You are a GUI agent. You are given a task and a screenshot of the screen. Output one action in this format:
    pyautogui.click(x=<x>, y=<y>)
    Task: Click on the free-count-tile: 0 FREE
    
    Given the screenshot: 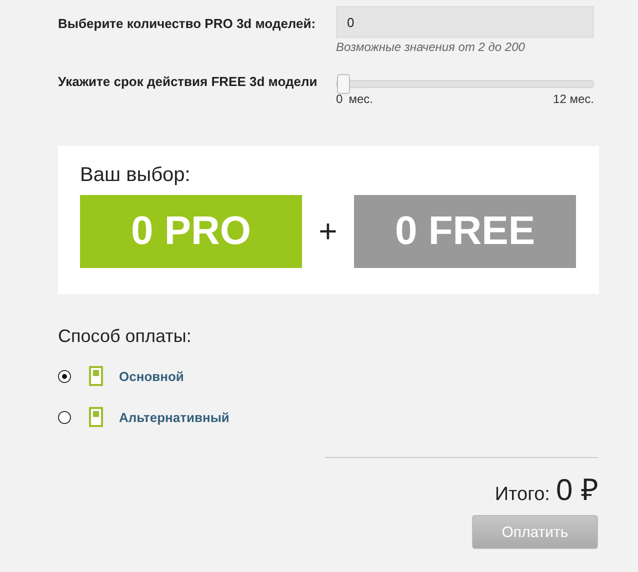 What is the action you would take?
    pyautogui.click(x=465, y=231)
    